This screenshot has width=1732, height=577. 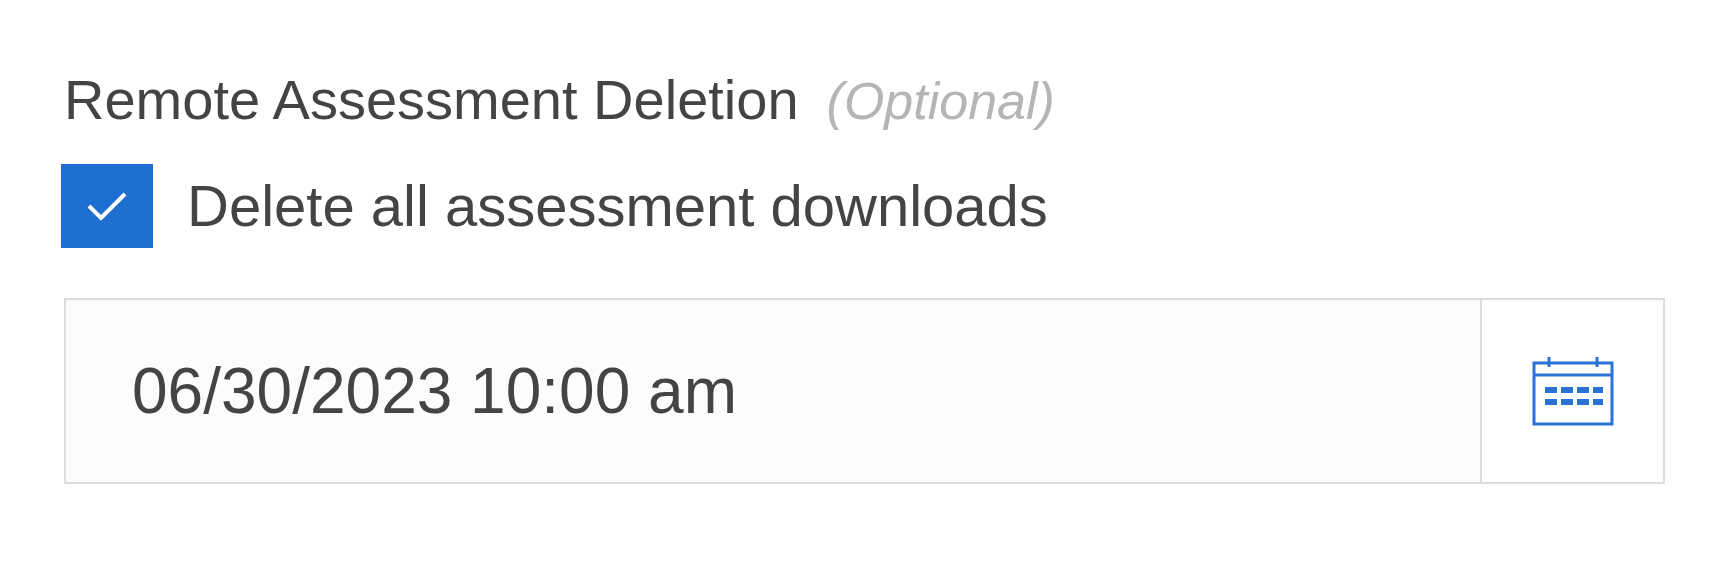 I want to click on checkbox, so click(x=107, y=206).